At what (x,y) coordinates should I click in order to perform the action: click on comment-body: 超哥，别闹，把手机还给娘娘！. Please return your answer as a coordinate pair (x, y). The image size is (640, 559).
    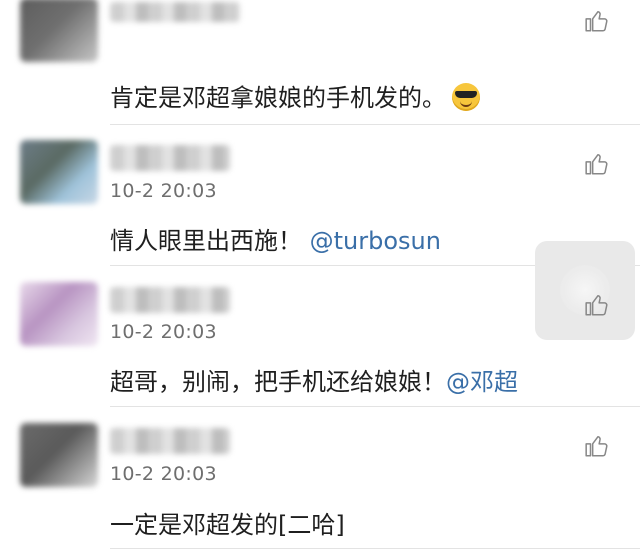
    Looking at the image, I should click on (278, 382).